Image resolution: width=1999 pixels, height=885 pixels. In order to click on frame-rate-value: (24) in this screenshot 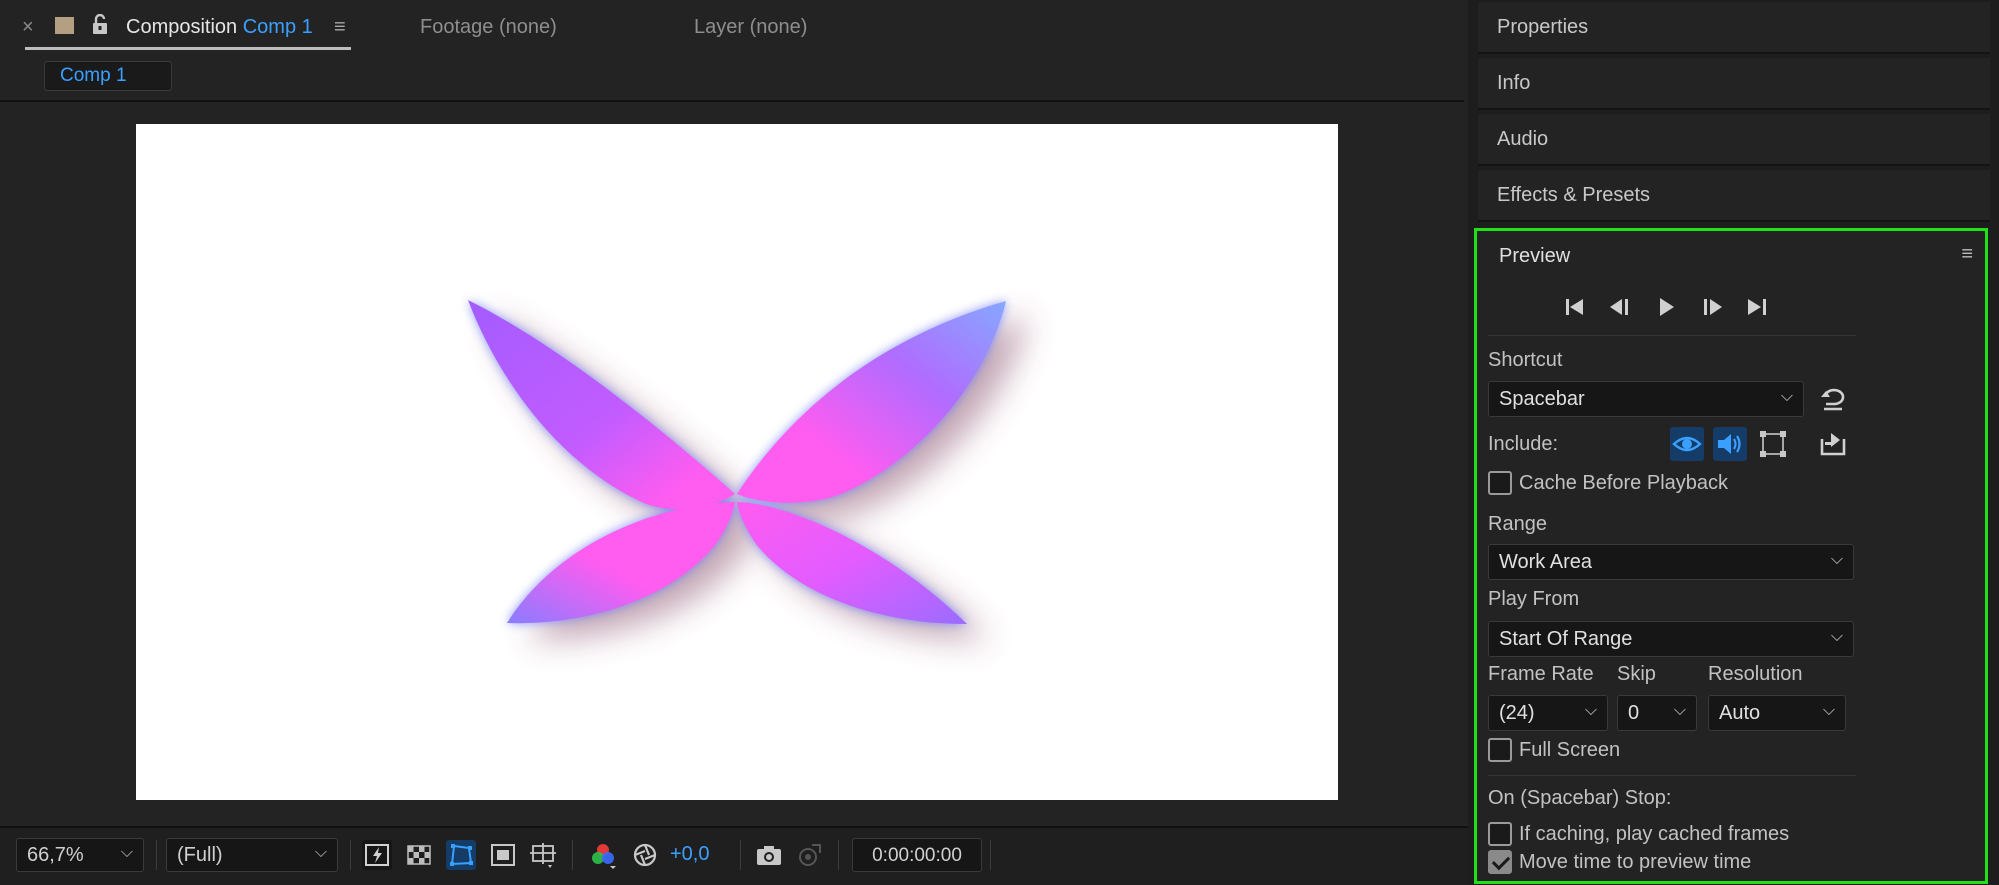, I will do `click(1517, 713)`.